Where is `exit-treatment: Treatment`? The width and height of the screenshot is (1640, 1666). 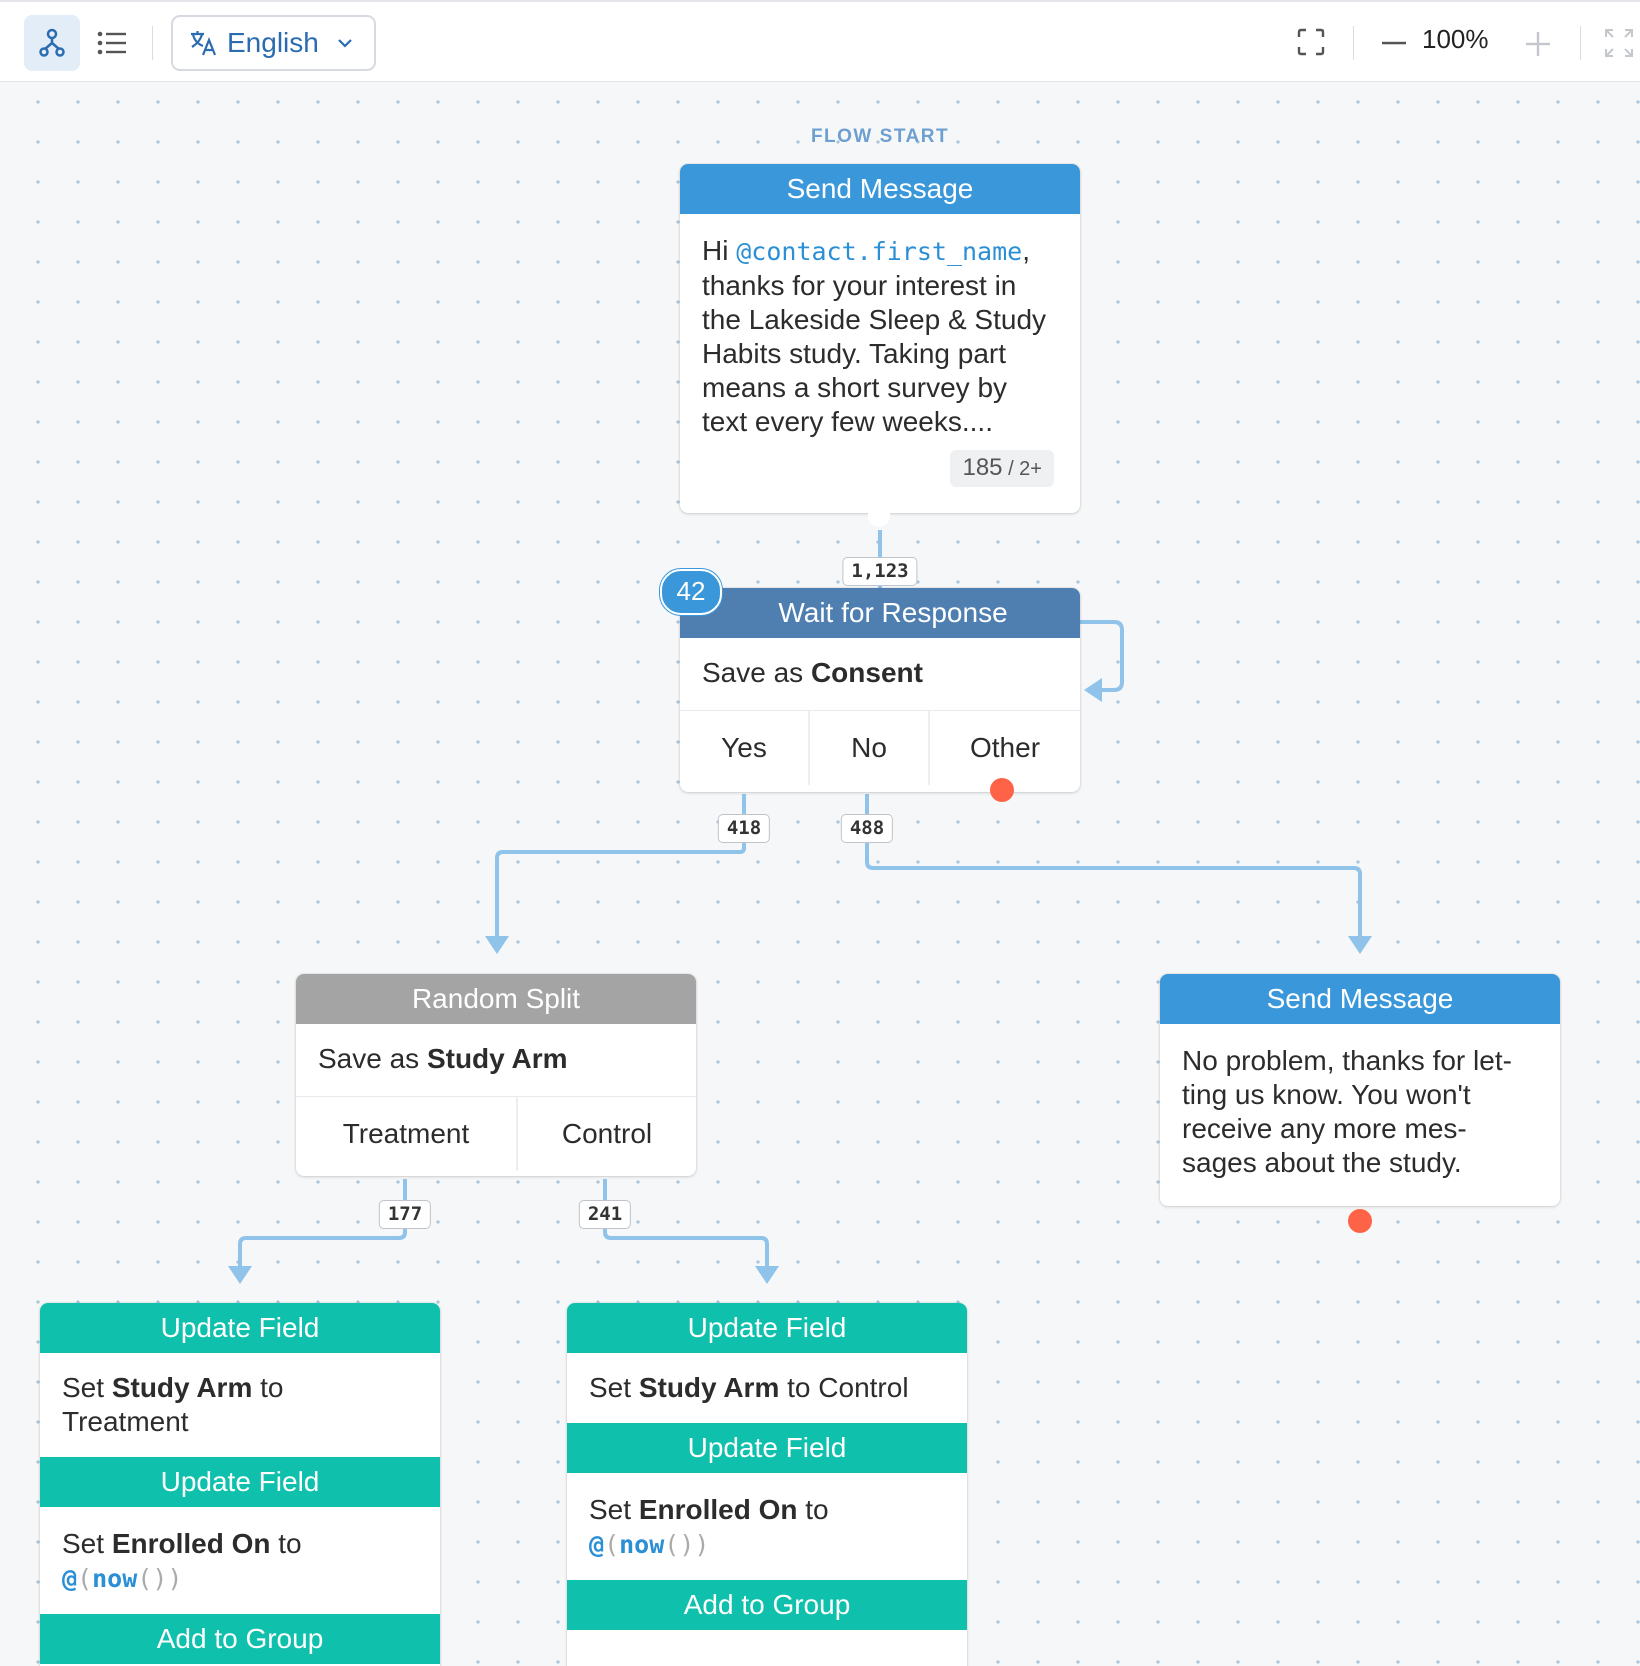 exit-treatment: Treatment is located at coordinates (407, 1134).